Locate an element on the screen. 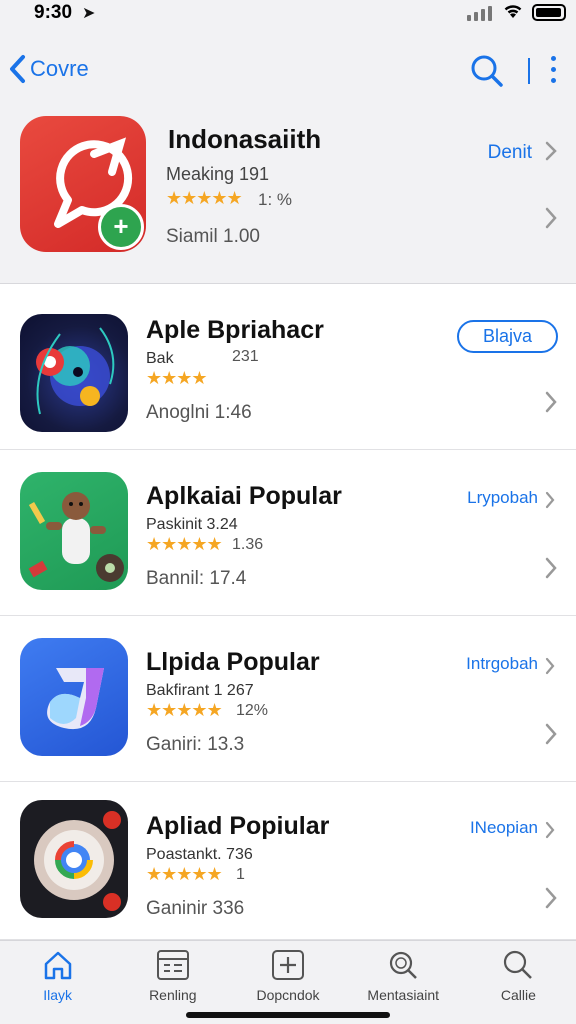 This screenshot has height=1024, width=576. search-button is located at coordinates (487, 73).